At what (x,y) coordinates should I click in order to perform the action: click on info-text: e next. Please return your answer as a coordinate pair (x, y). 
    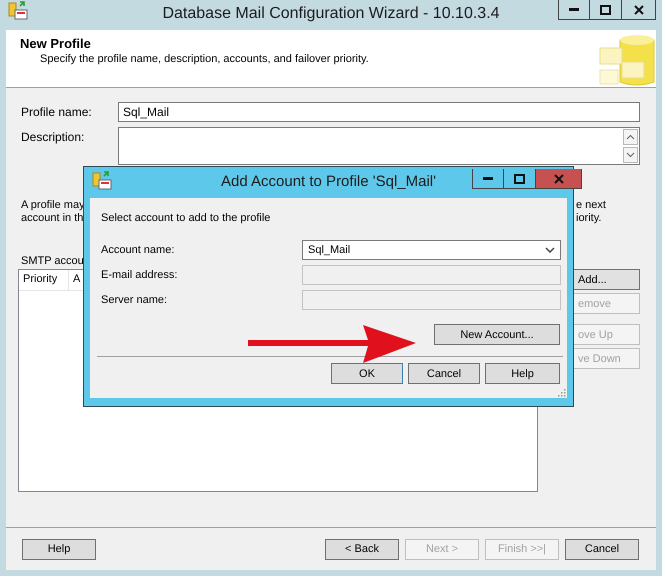
    Looking at the image, I should click on (591, 205).